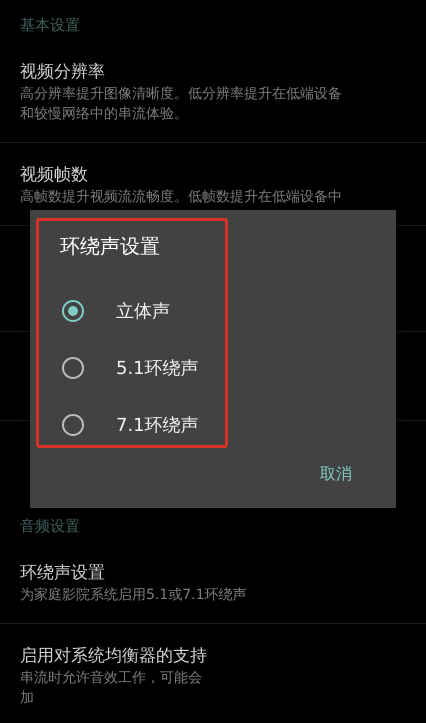  Describe the element at coordinates (213, 582) in the screenshot. I see `settings-row: 环绕声设置 为家庭影院系统启用5.1或7.1环绕声` at that location.